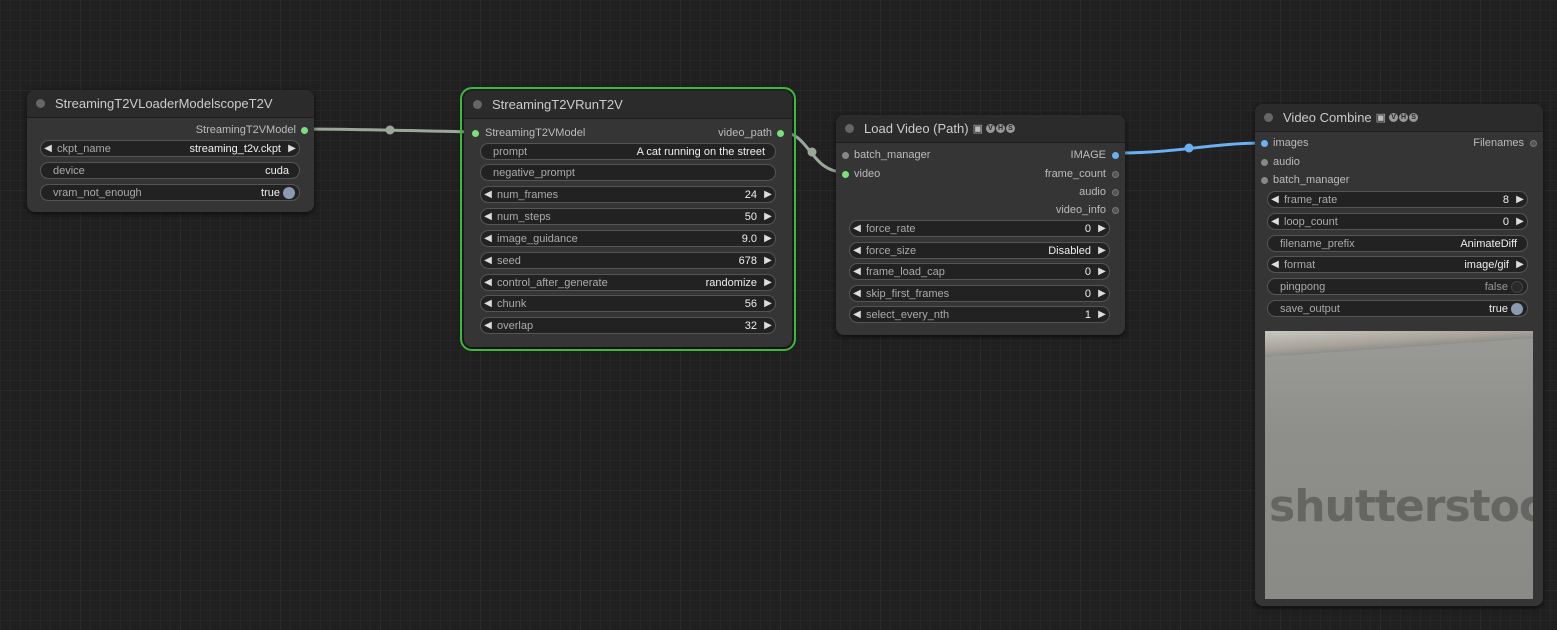 This screenshot has height=630, width=1557. Describe the element at coordinates (628, 238) in the screenshot. I see `widget-image-guidance: ◀ image_guidance 9.0 ▶` at that location.